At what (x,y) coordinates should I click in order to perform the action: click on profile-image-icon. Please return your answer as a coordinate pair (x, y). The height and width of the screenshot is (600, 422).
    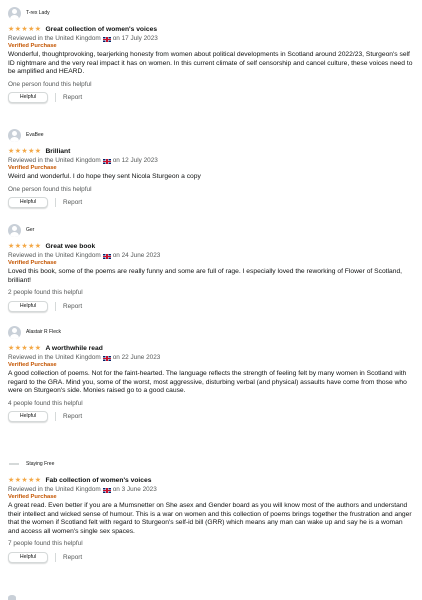
    Looking at the image, I should click on (14, 464).